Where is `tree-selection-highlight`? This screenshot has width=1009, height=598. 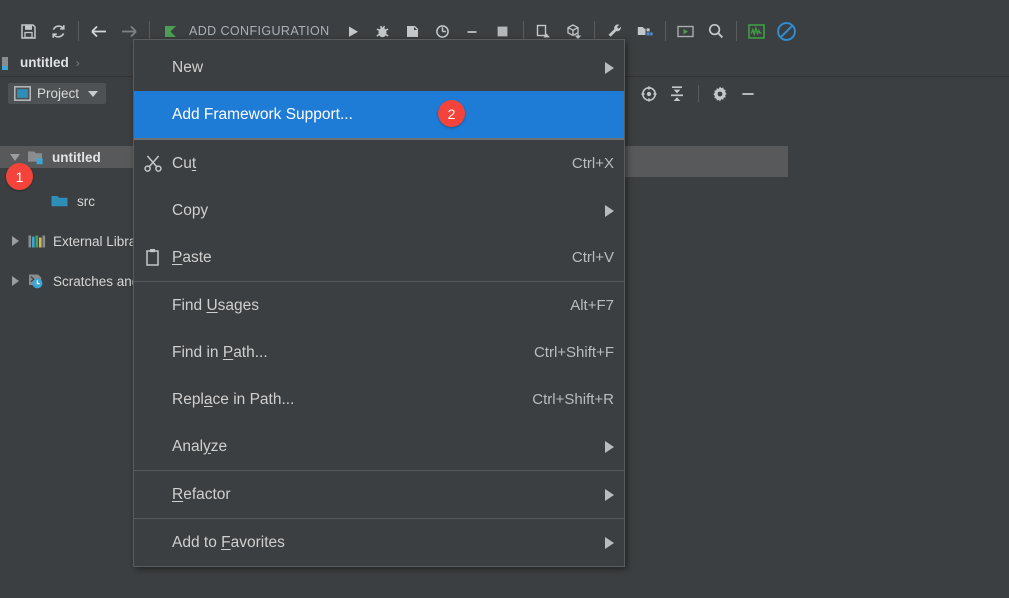 tree-selection-highlight is located at coordinates (706, 161).